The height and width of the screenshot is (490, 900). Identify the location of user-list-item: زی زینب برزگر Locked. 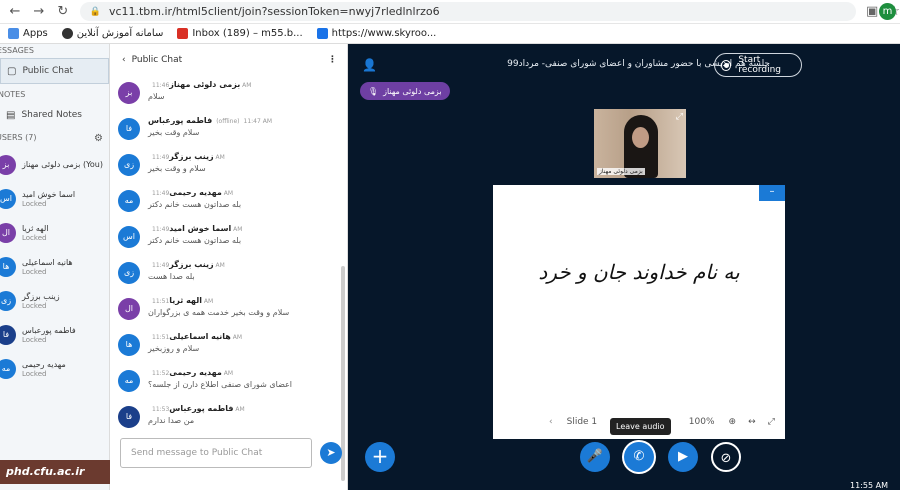
(54, 301).